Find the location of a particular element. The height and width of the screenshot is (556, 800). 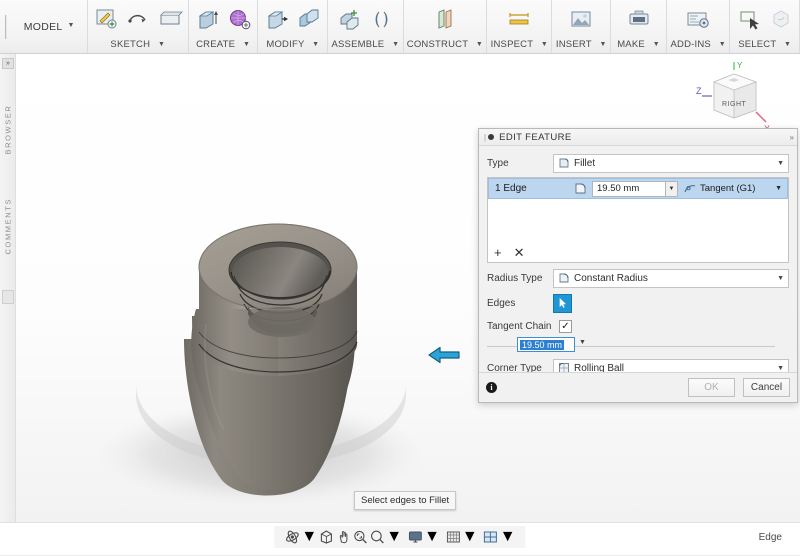

manipulator-dropdown-icon: ▼ is located at coordinates (582, 342).